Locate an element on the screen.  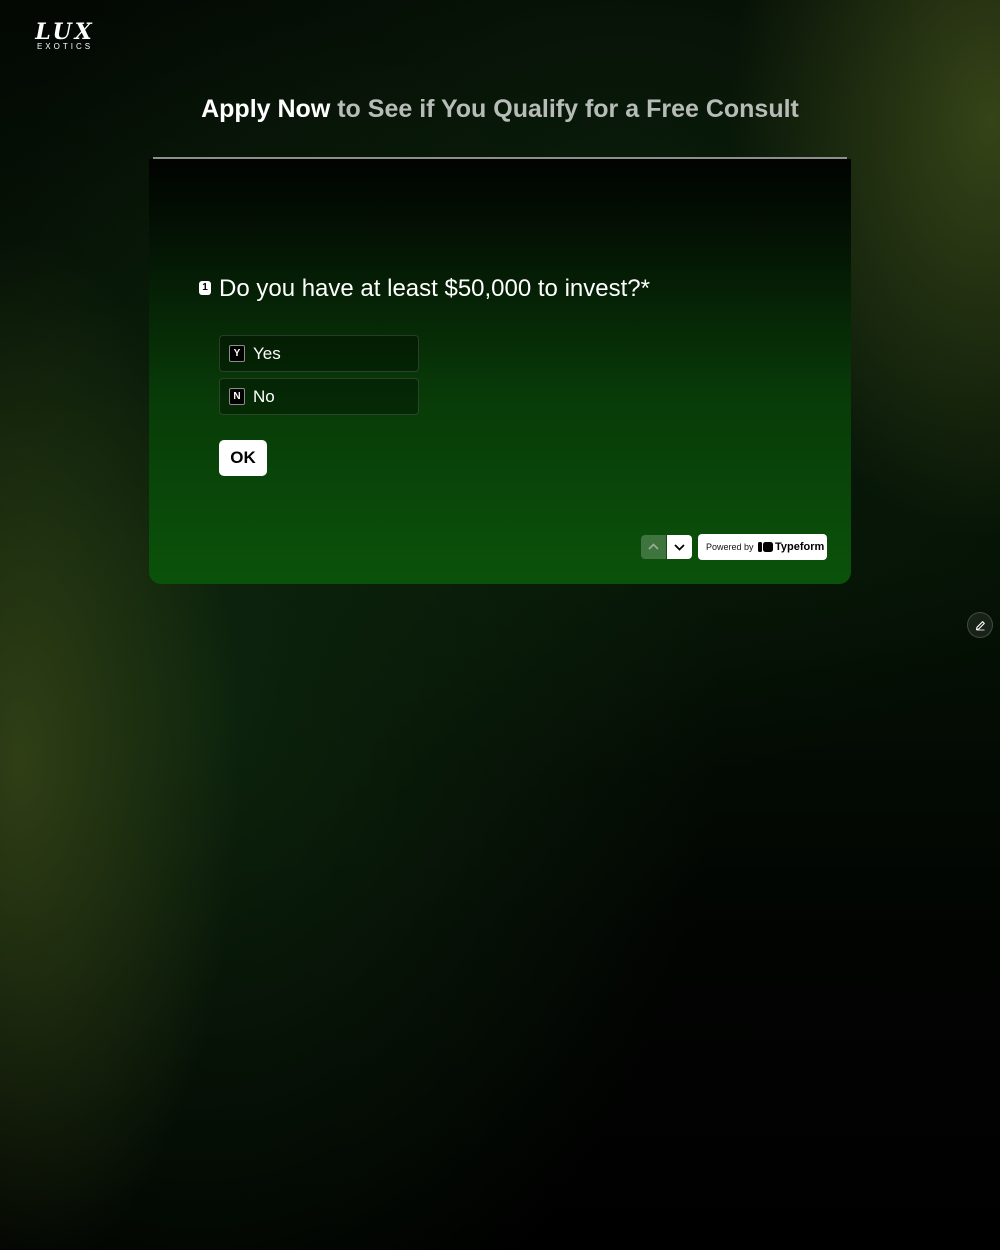
previous-question-button is located at coordinates (653, 547).